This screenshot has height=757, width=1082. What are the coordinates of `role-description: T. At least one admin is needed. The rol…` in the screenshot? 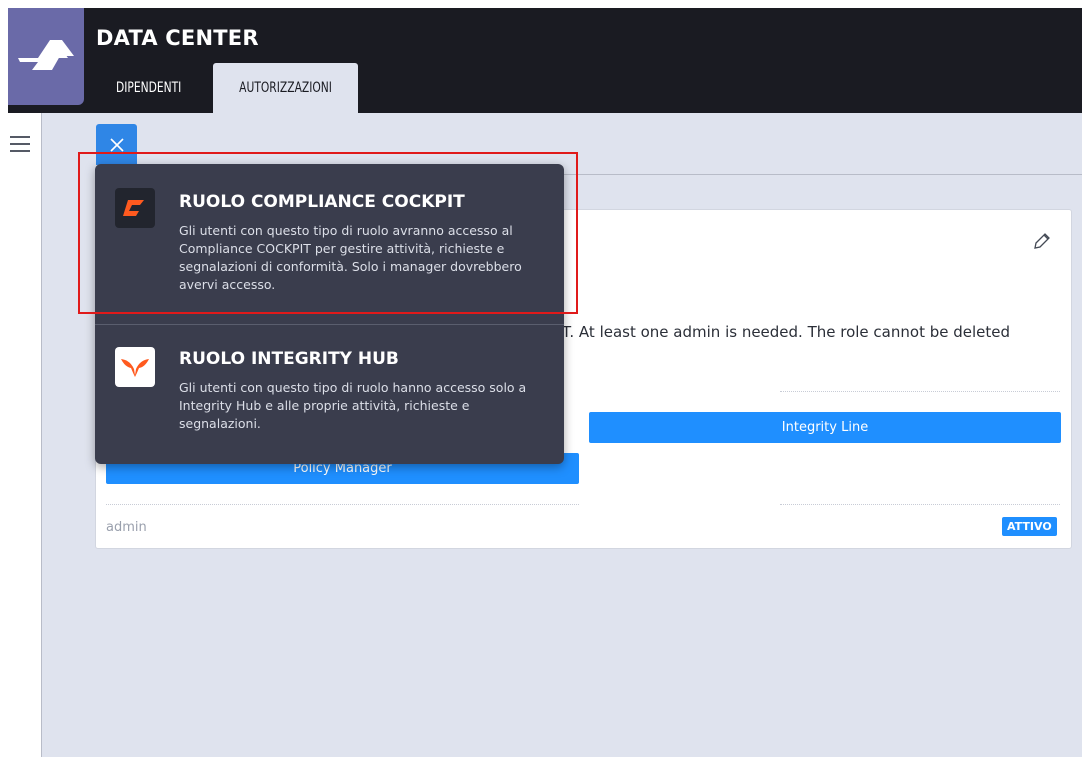 It's located at (786, 332).